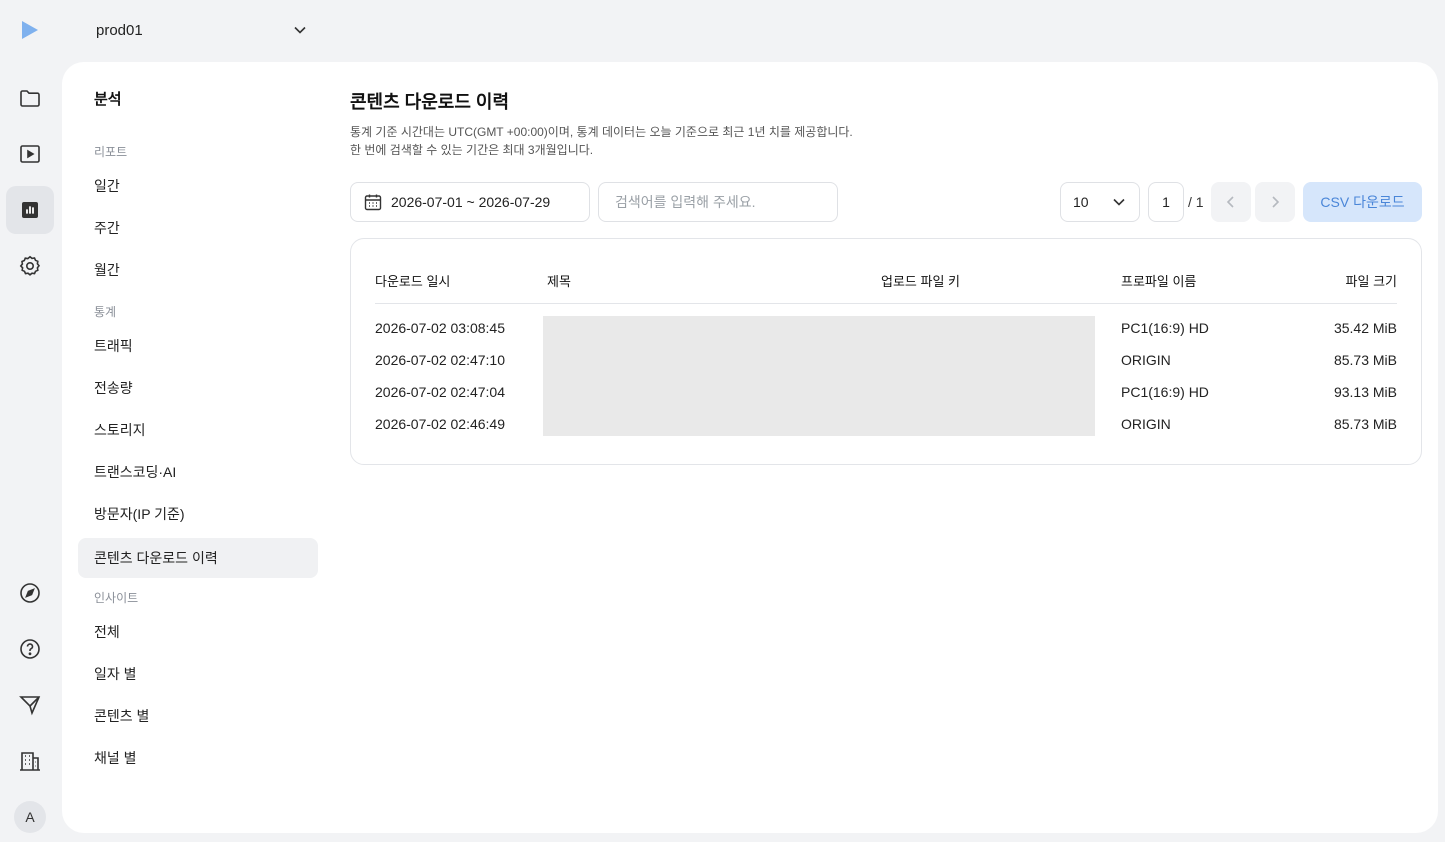 This screenshot has height=842, width=1445. What do you see at coordinates (30, 705) in the screenshot?
I see `send-icon` at bounding box center [30, 705].